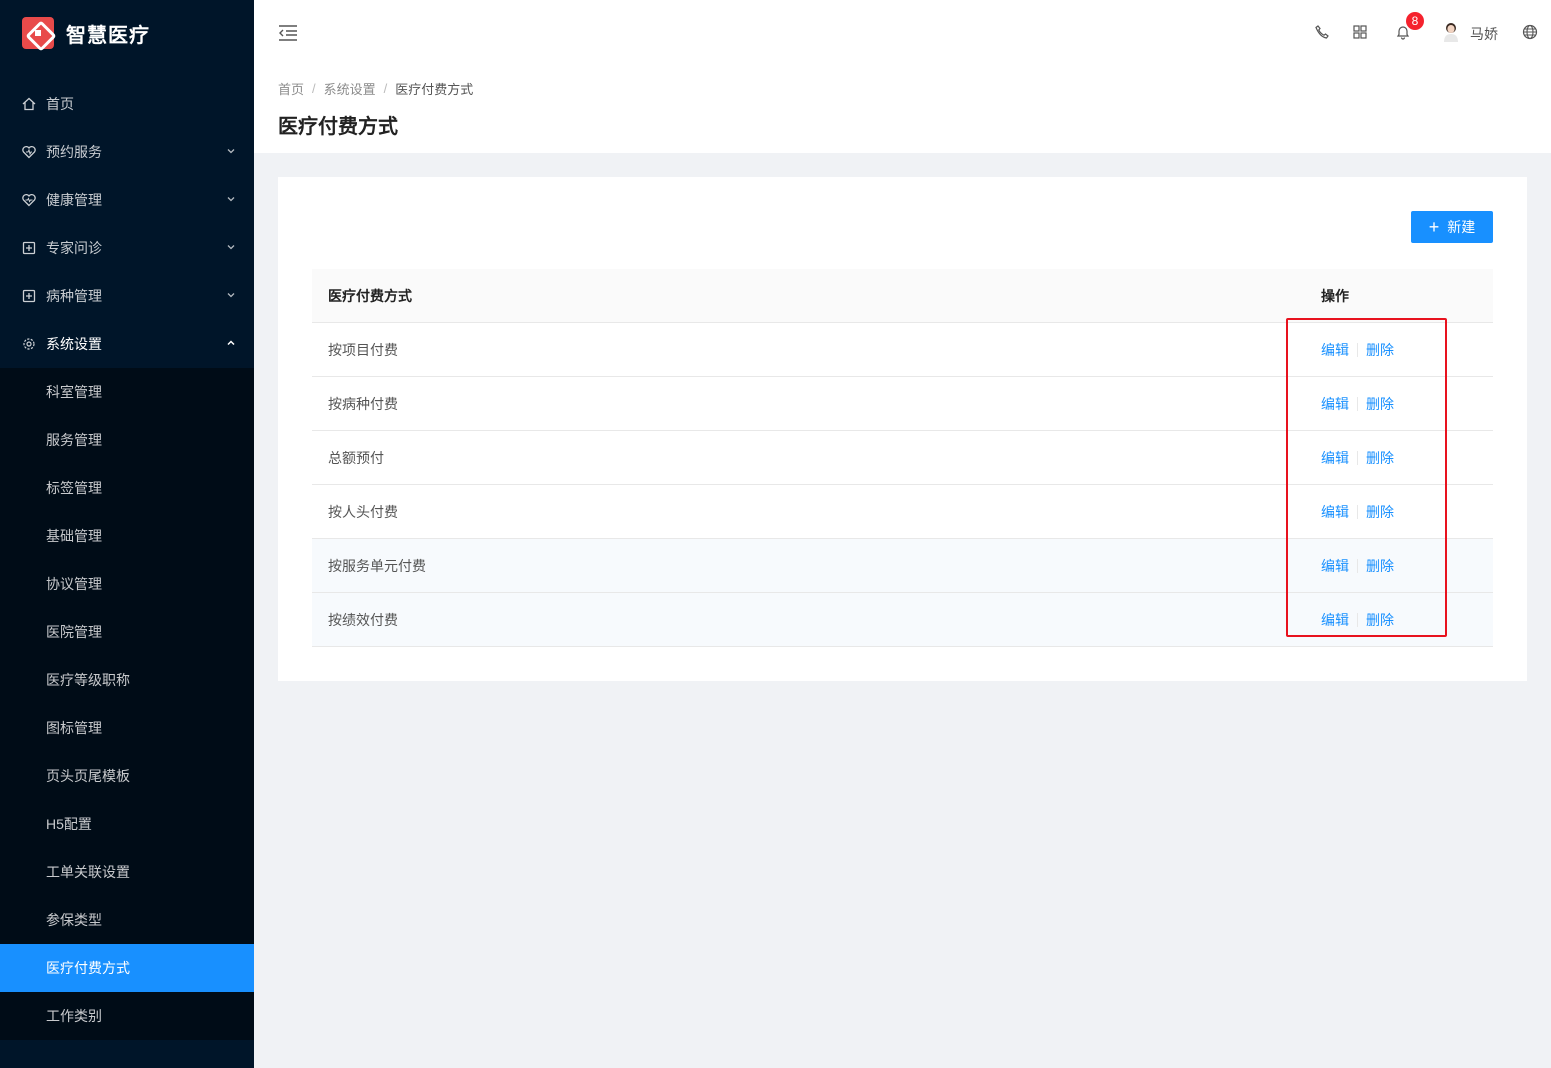  I want to click on sidebar-item-health: 健康管理, so click(127, 200).